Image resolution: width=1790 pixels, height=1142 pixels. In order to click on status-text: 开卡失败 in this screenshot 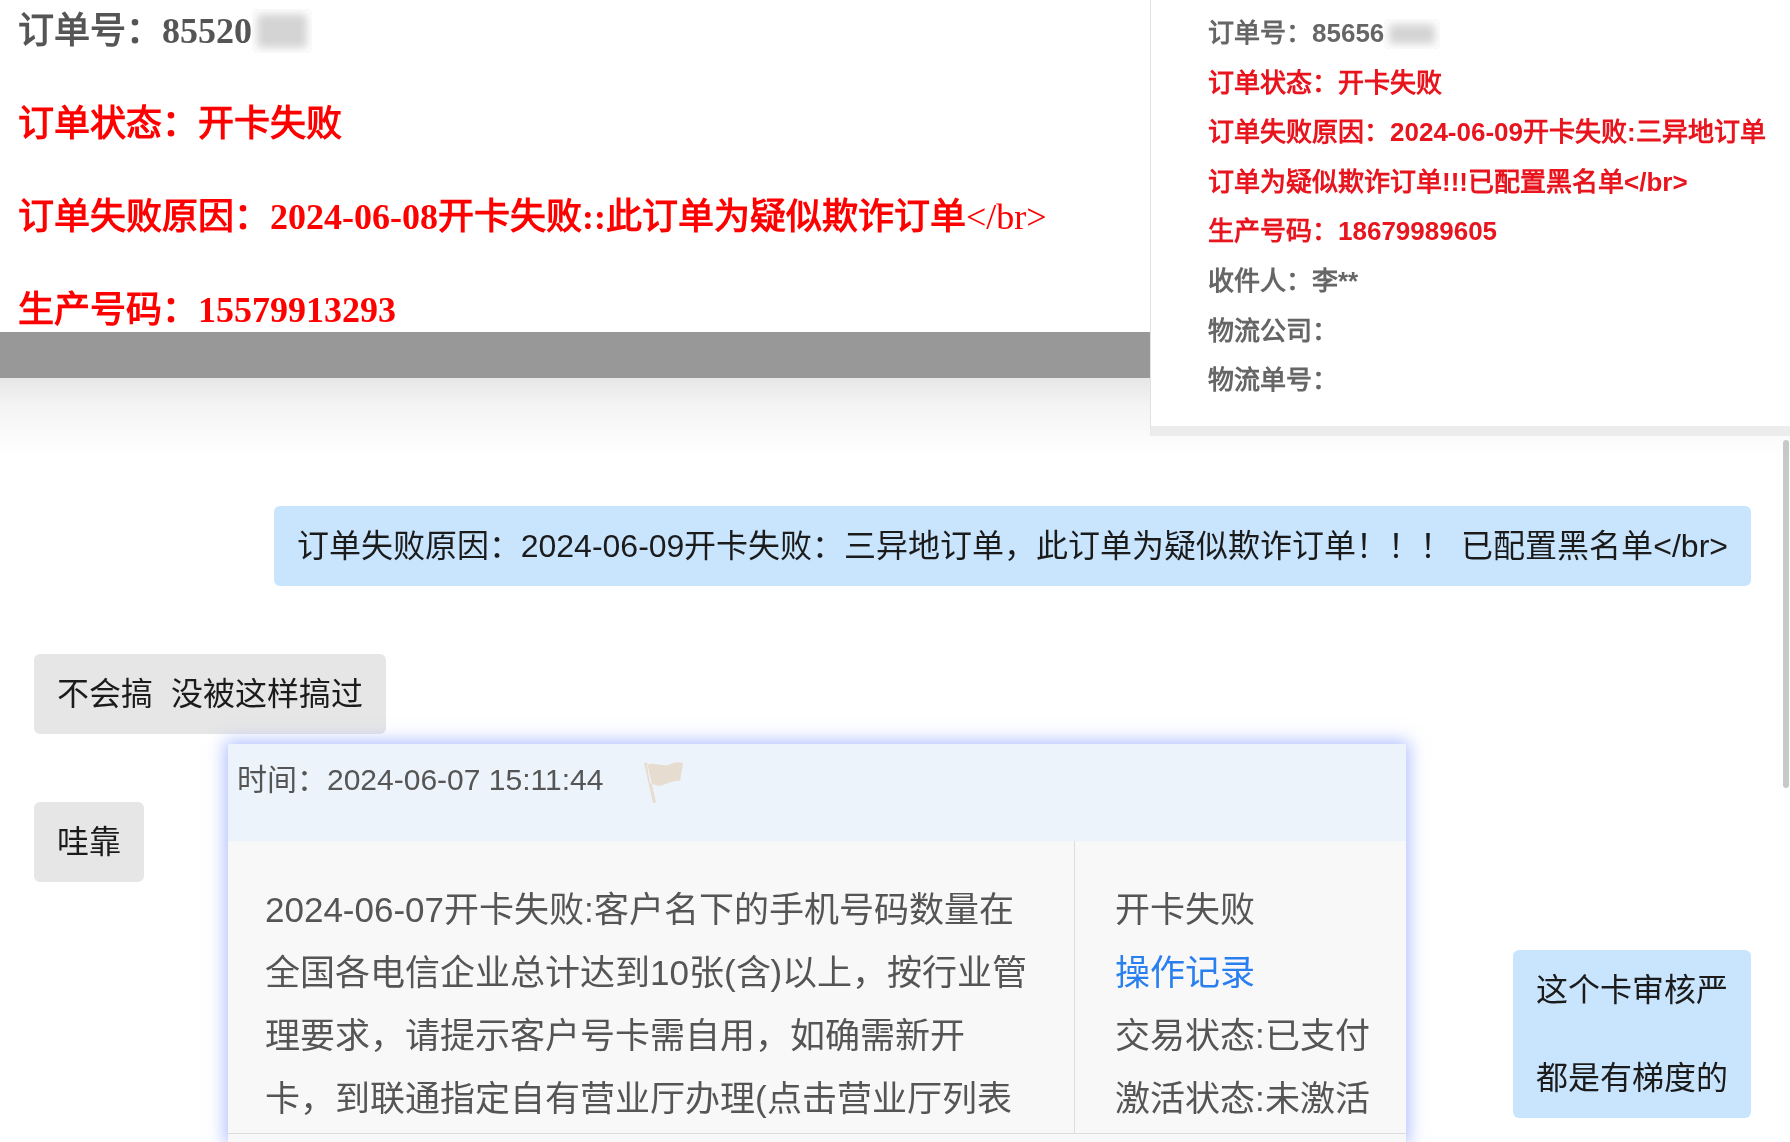, I will do `click(1185, 910)`.